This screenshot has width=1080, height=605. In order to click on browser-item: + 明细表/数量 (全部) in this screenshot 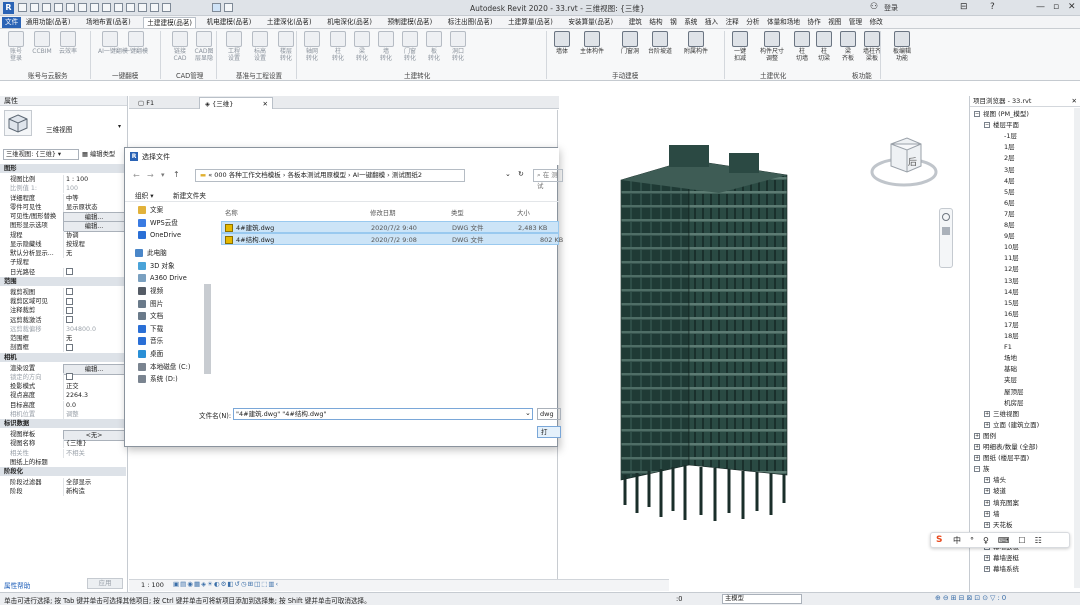, I will do `click(1006, 447)`.